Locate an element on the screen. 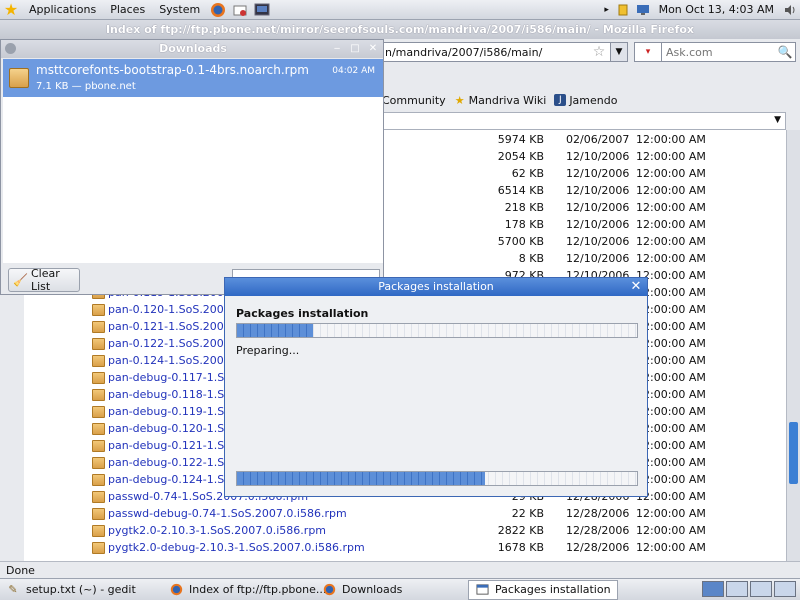  file-link: pan-debug-0.118-1.SoS. is located at coordinates (174, 394).